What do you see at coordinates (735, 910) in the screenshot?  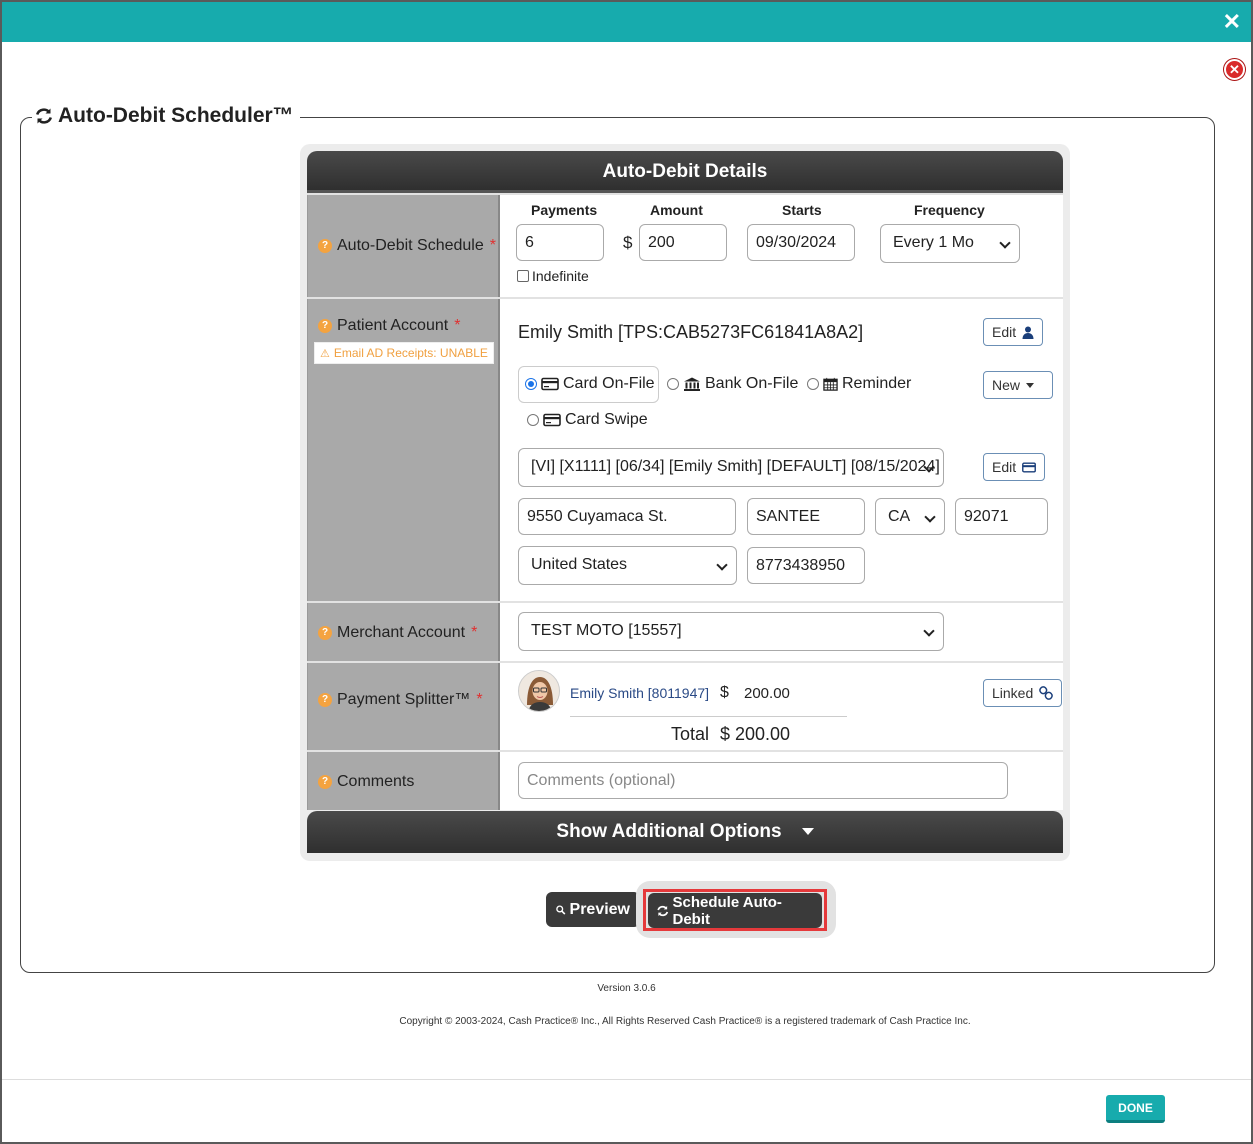 I see `schedule-button-highlight` at bounding box center [735, 910].